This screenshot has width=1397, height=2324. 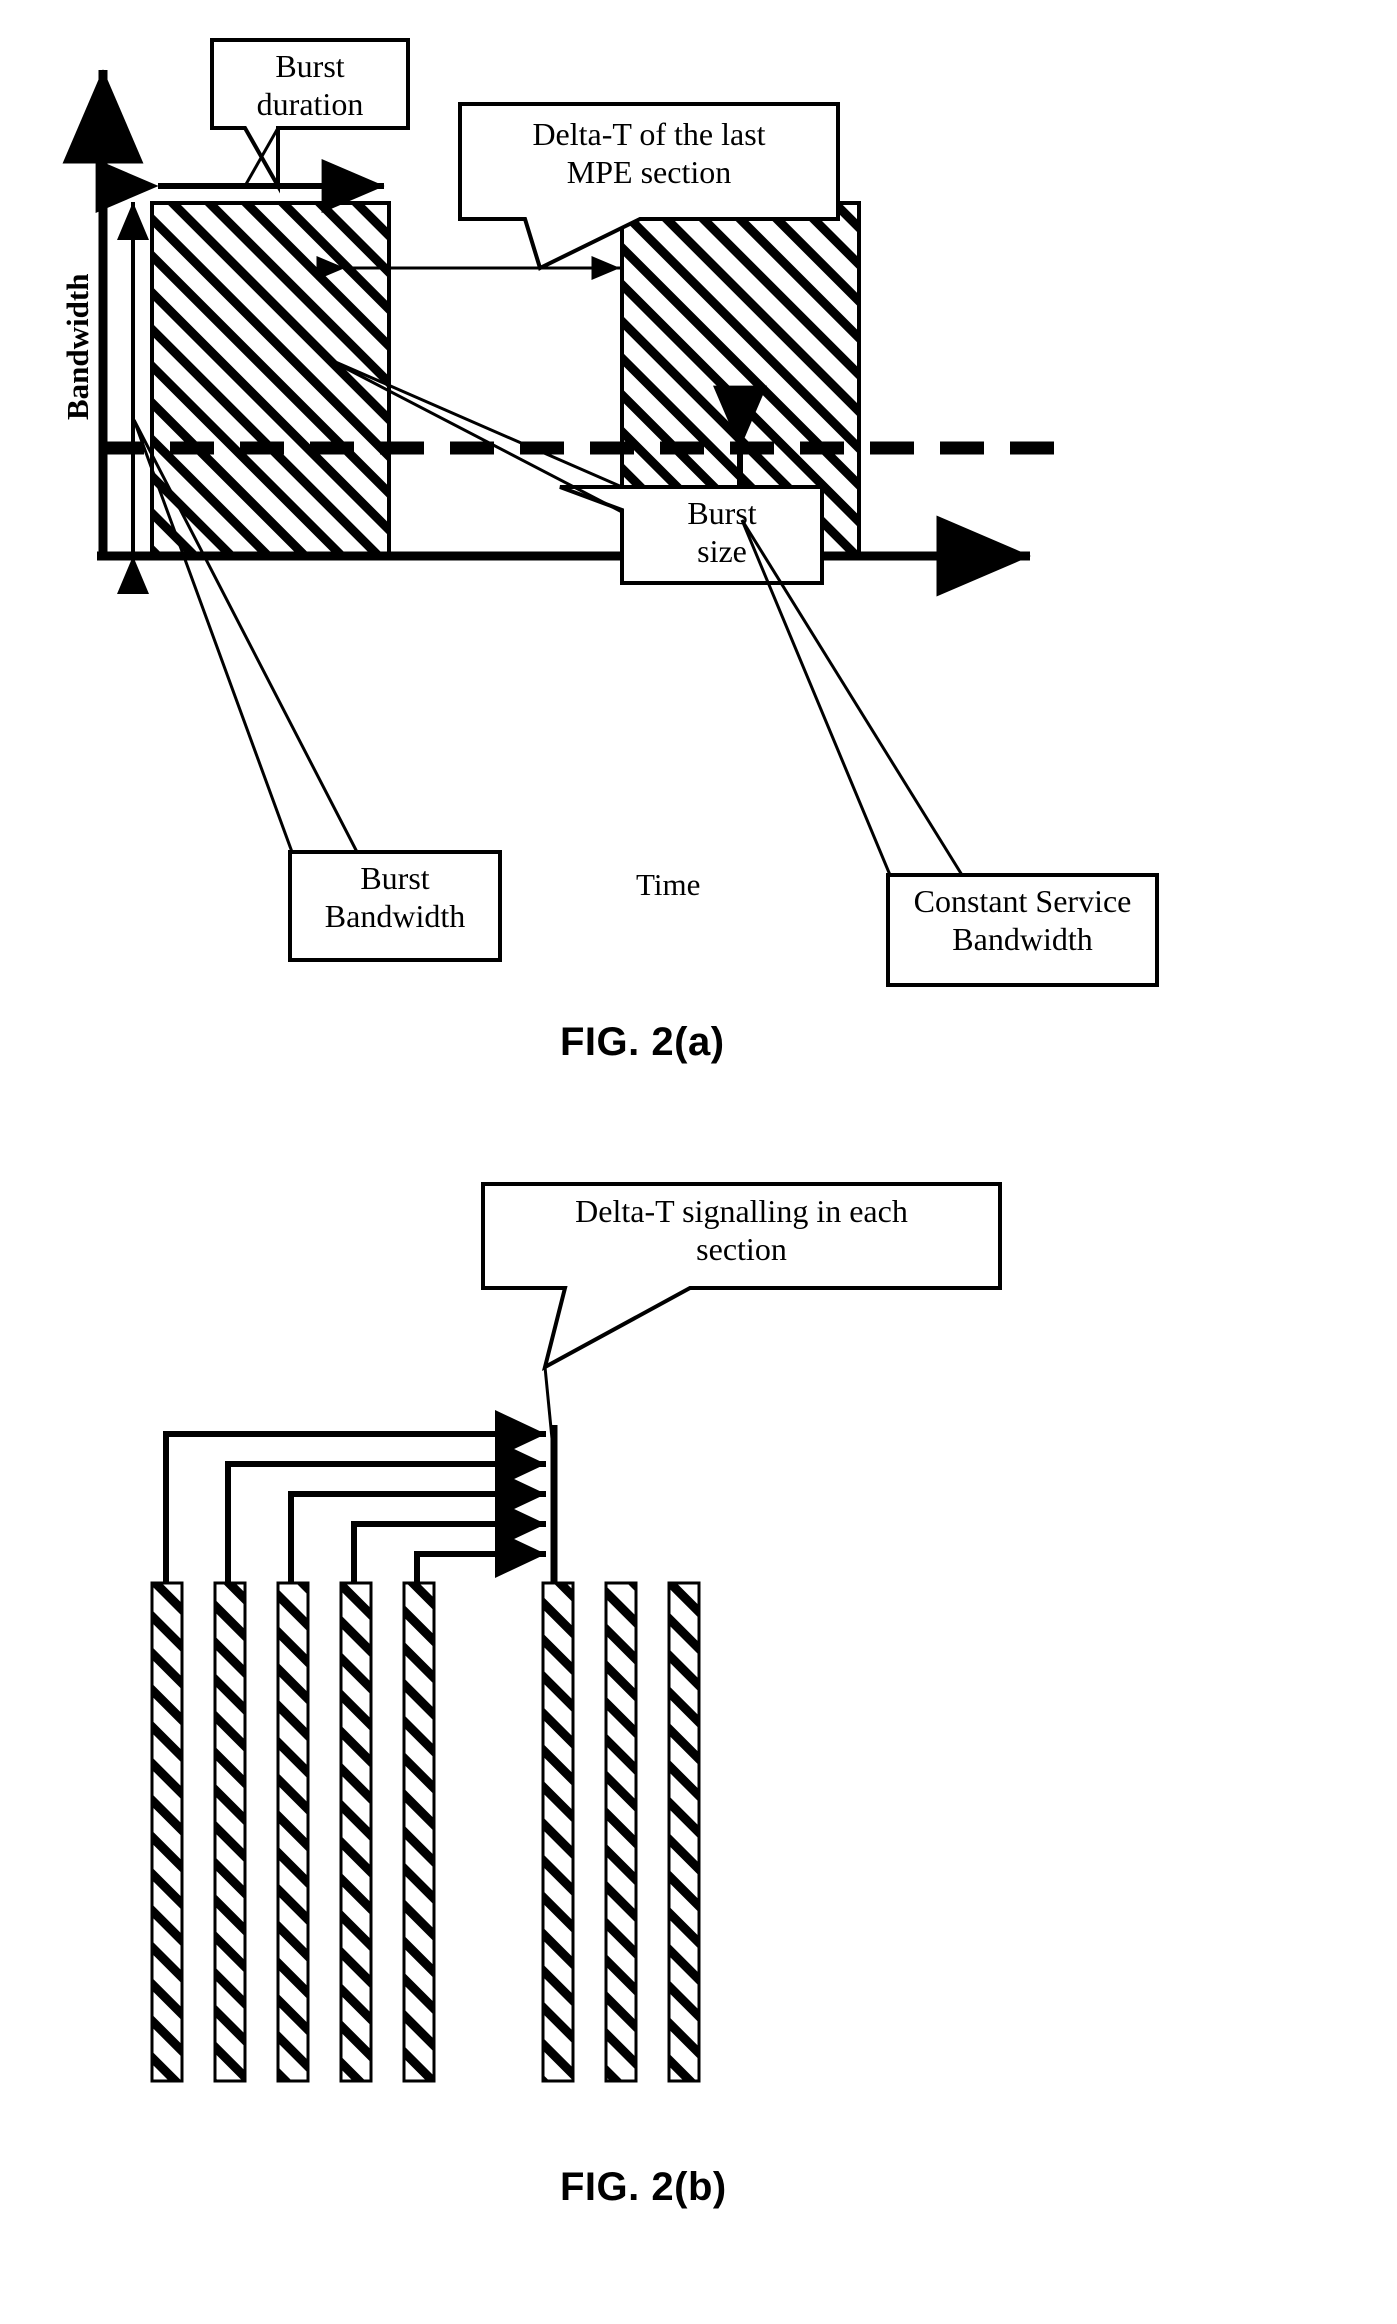 I want to click on callout-constant-service-bandwidth-label: Constant Service Bandwidth, so click(x=1022, y=920).